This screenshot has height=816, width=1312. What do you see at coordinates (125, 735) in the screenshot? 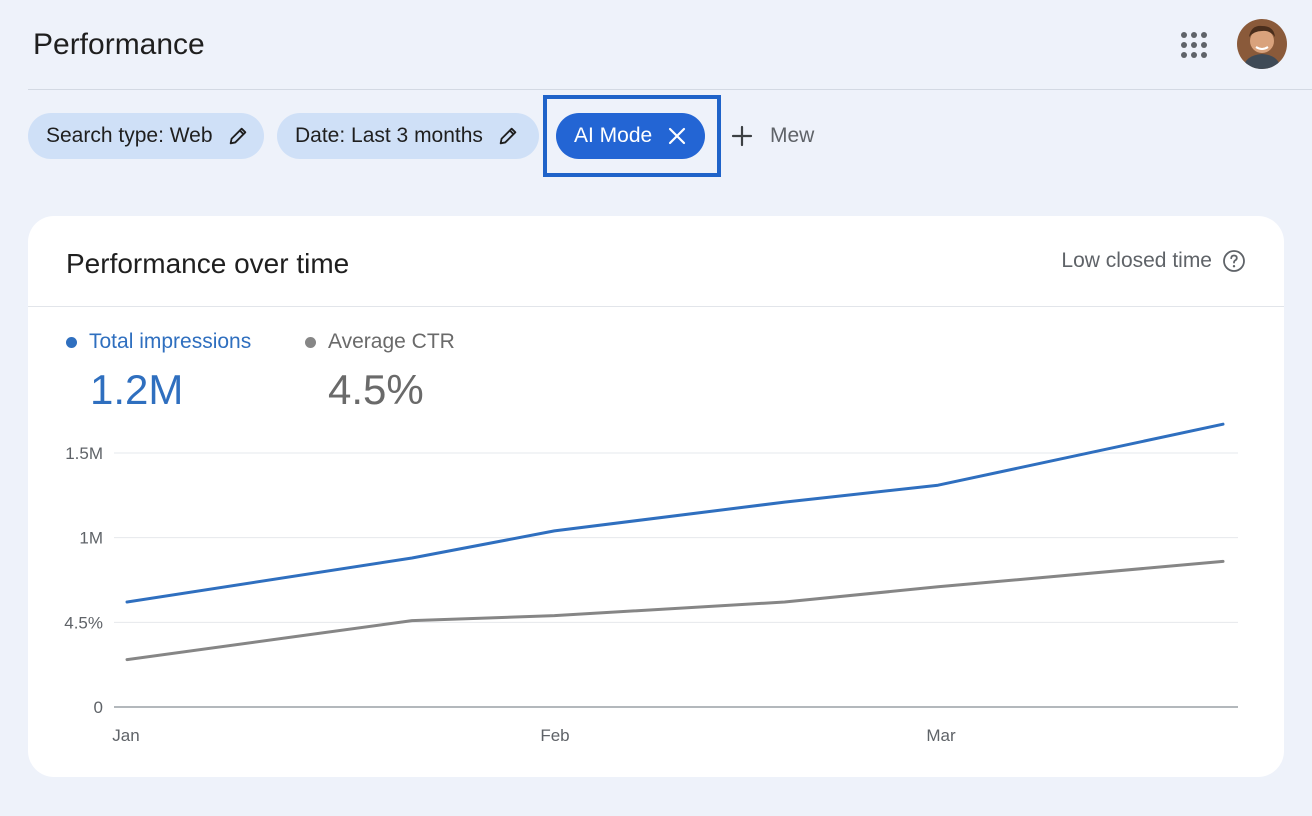
I see `x-tick-label: Jan` at bounding box center [125, 735].